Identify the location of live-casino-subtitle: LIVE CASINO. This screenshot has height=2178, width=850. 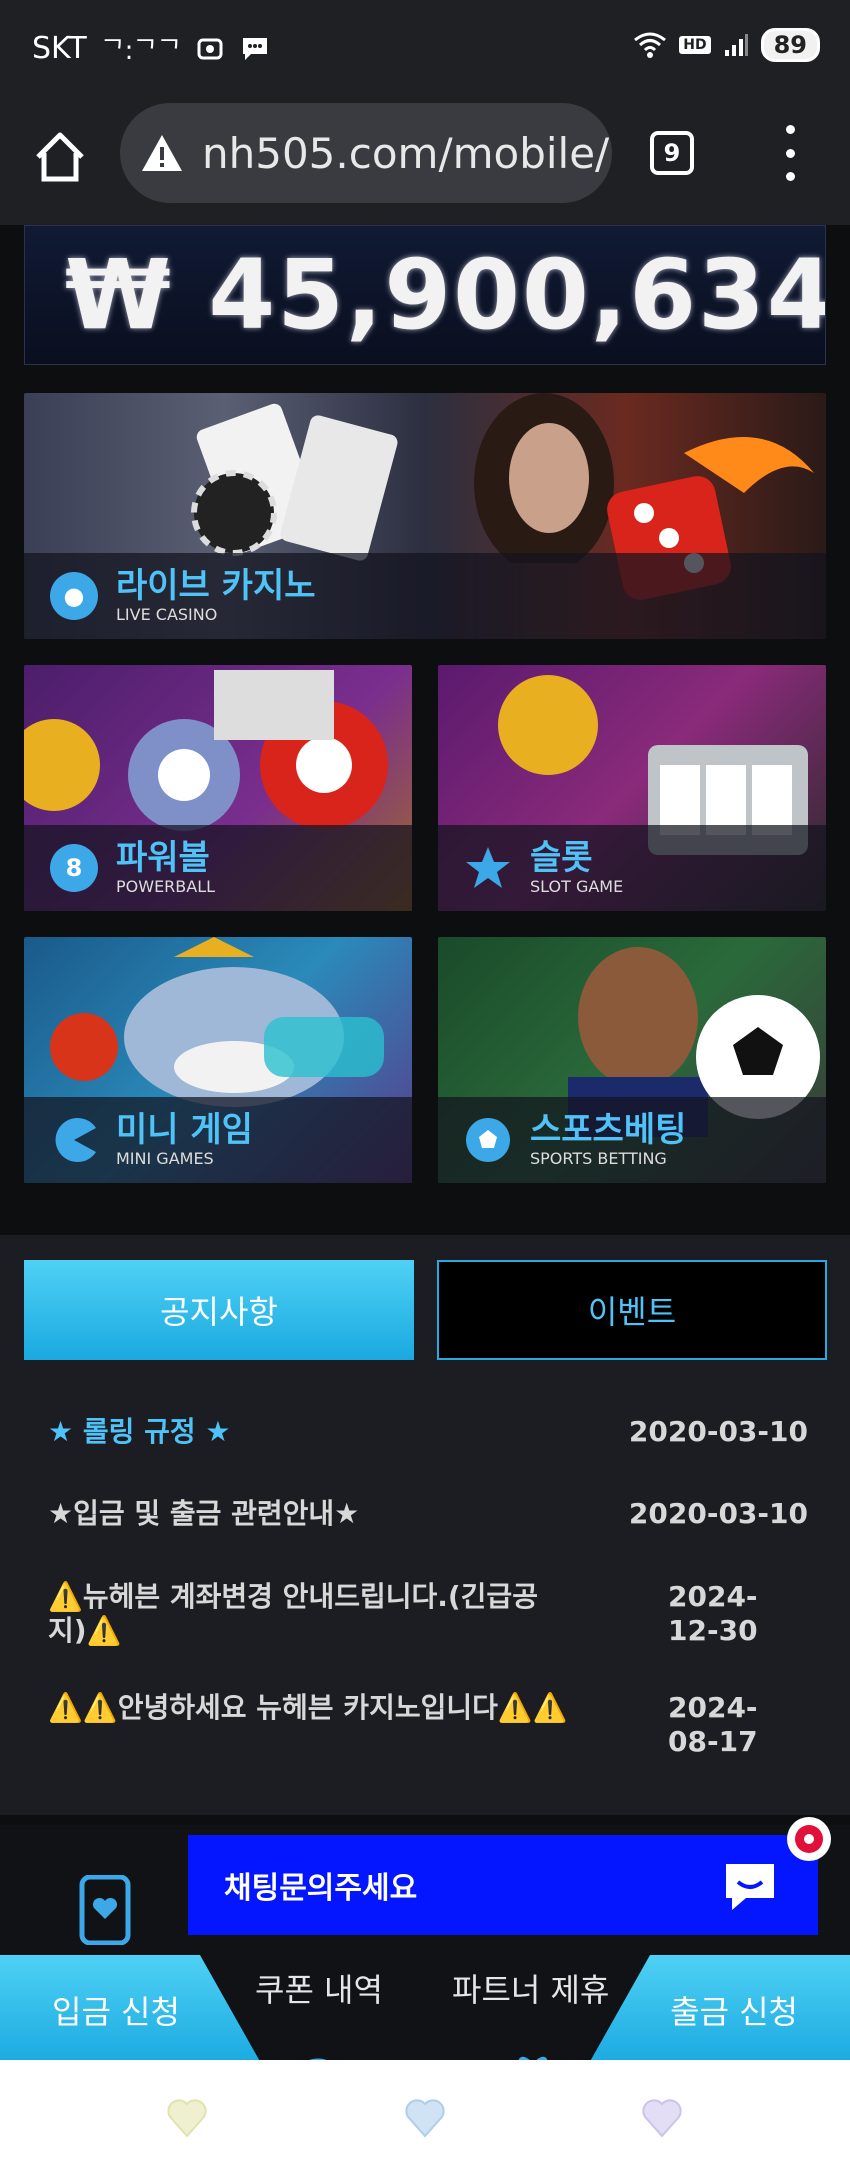
(167, 614).